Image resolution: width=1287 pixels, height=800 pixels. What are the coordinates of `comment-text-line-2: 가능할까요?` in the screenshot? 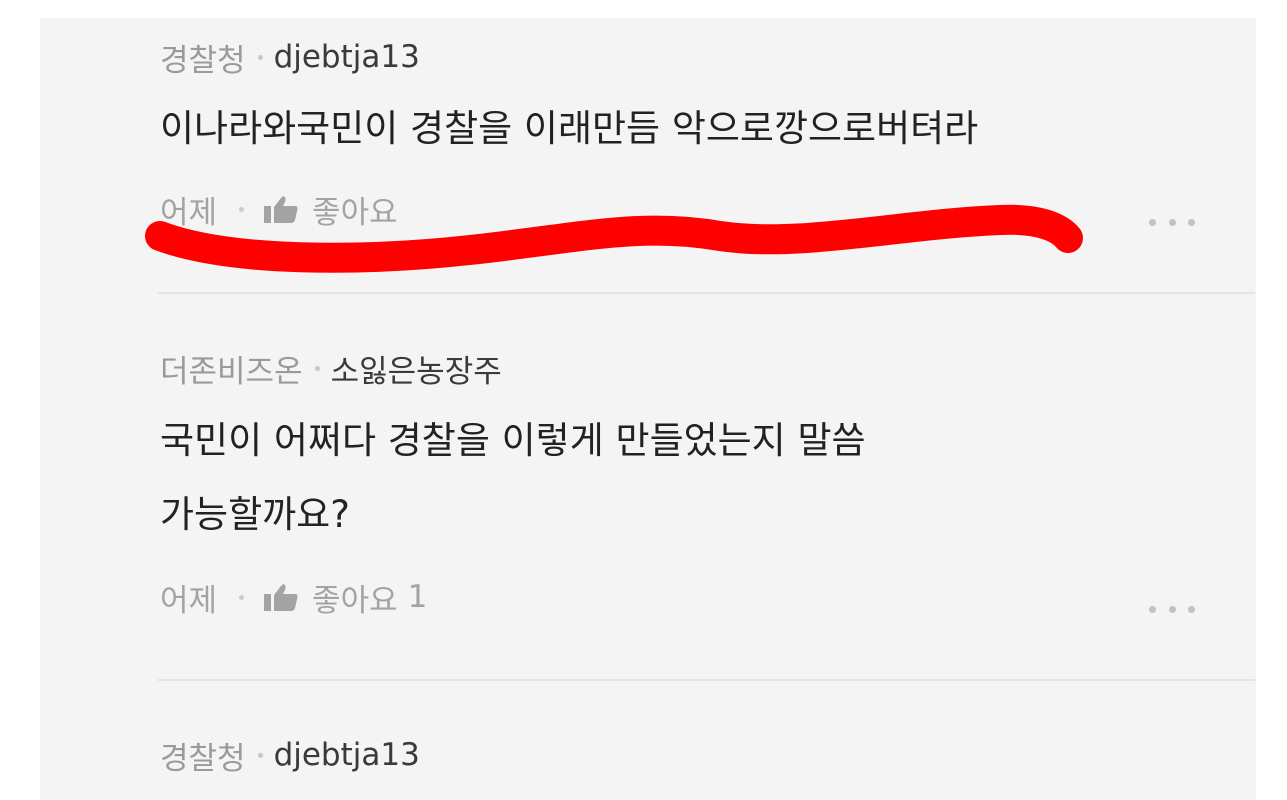 It's located at (255, 514).